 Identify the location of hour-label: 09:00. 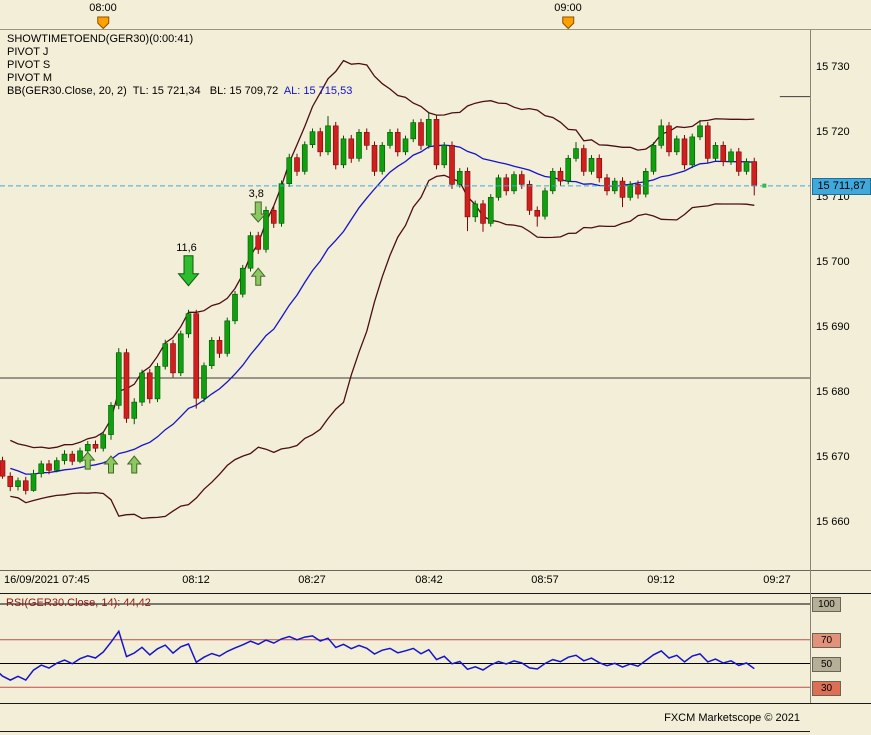
(568, 8).